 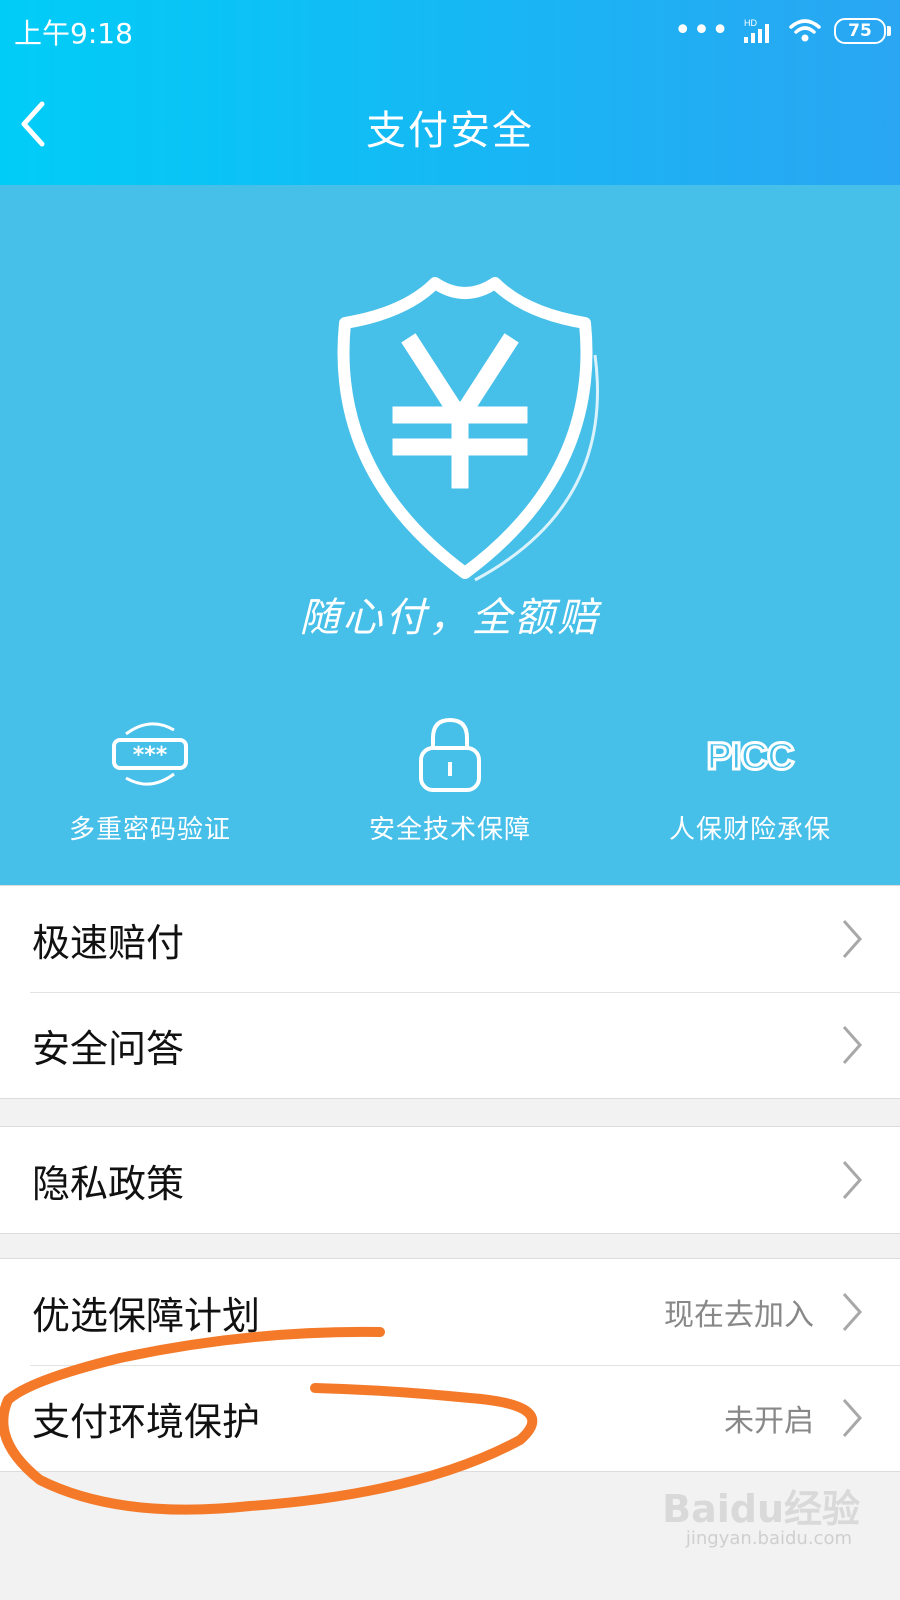 I want to click on status-time: 上午9:18, so click(x=73, y=33).